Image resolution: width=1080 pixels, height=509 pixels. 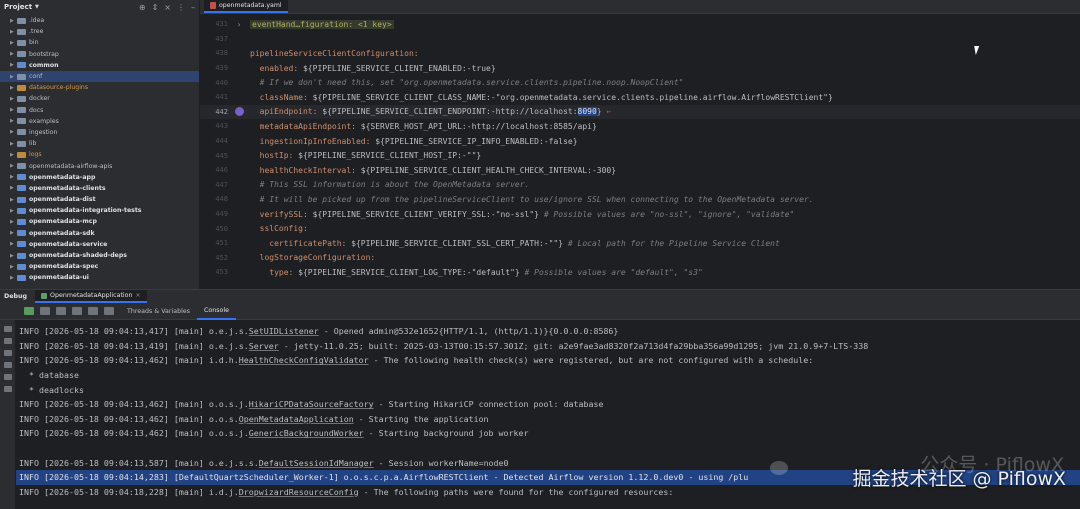 I want to click on tree-item: ▶ .tree, so click(x=99, y=31).